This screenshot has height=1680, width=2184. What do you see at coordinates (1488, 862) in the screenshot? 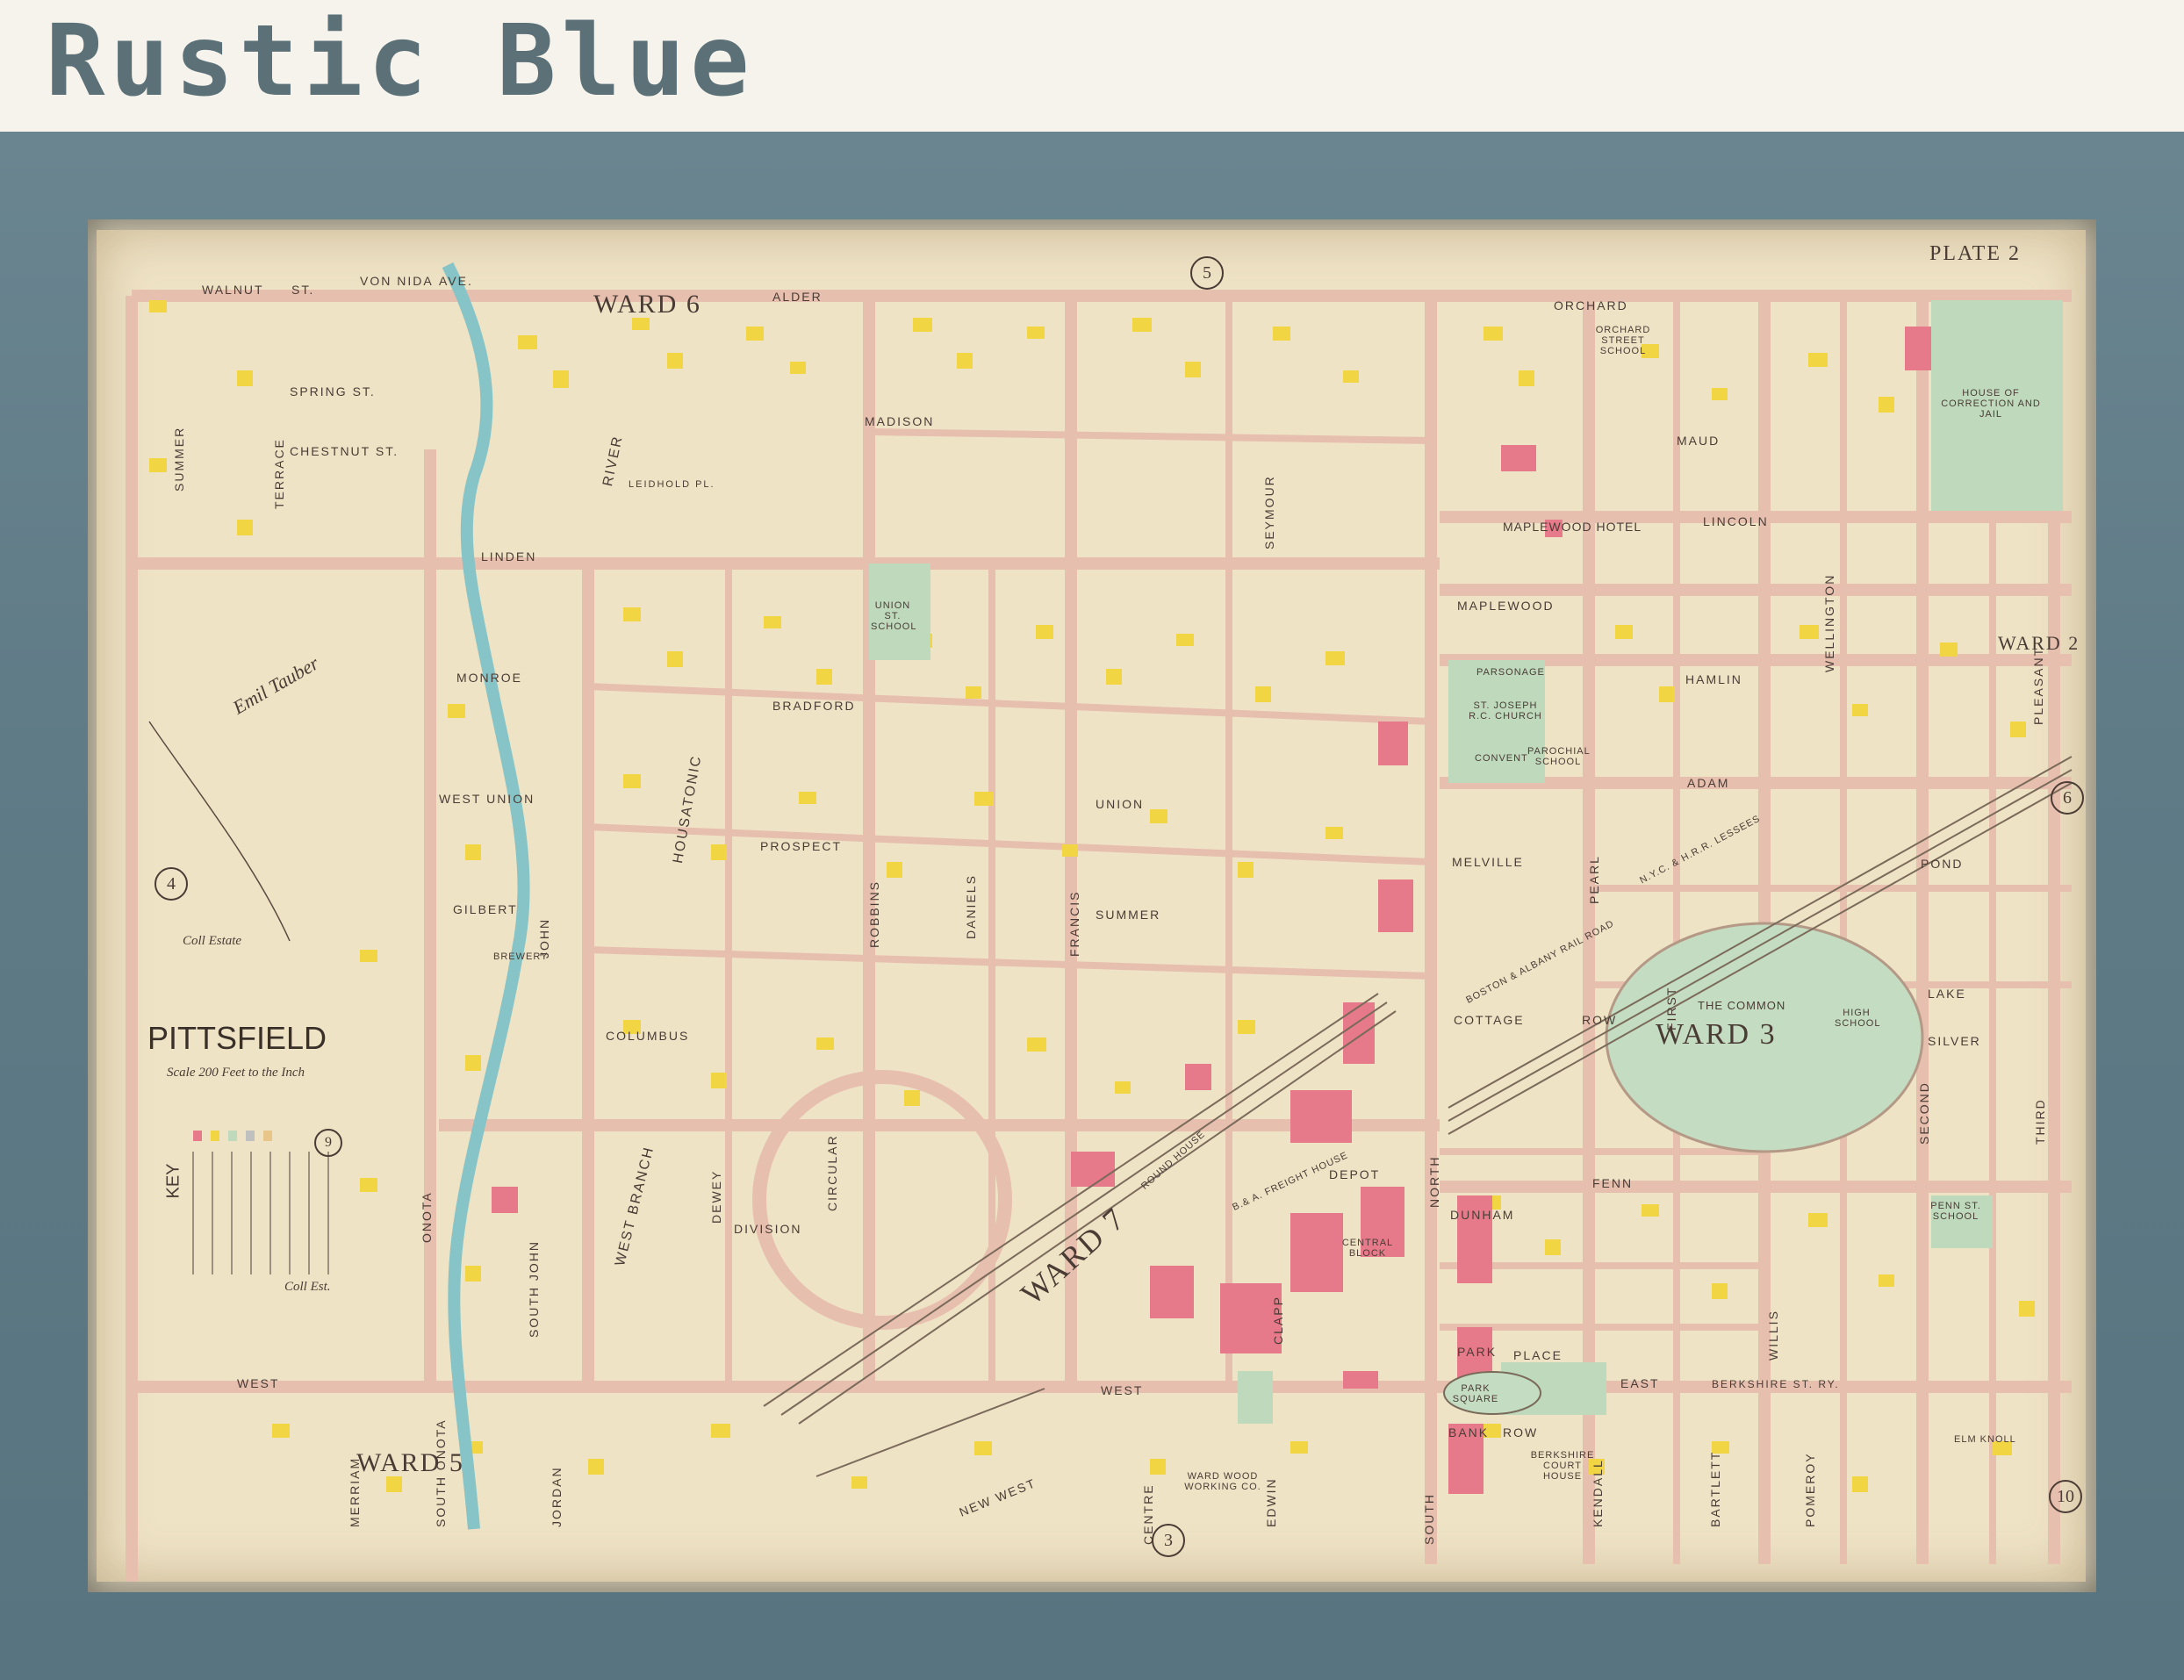
I see `street-label-melville: MELVILLE` at bounding box center [1488, 862].